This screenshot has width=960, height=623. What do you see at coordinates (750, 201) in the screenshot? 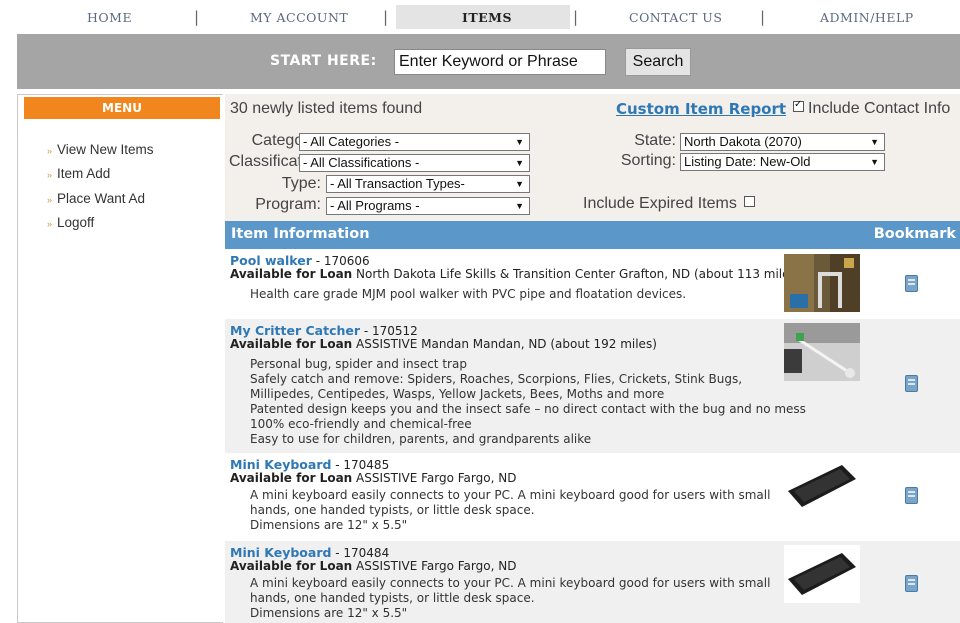
I see `include-expired-checkbox` at bounding box center [750, 201].